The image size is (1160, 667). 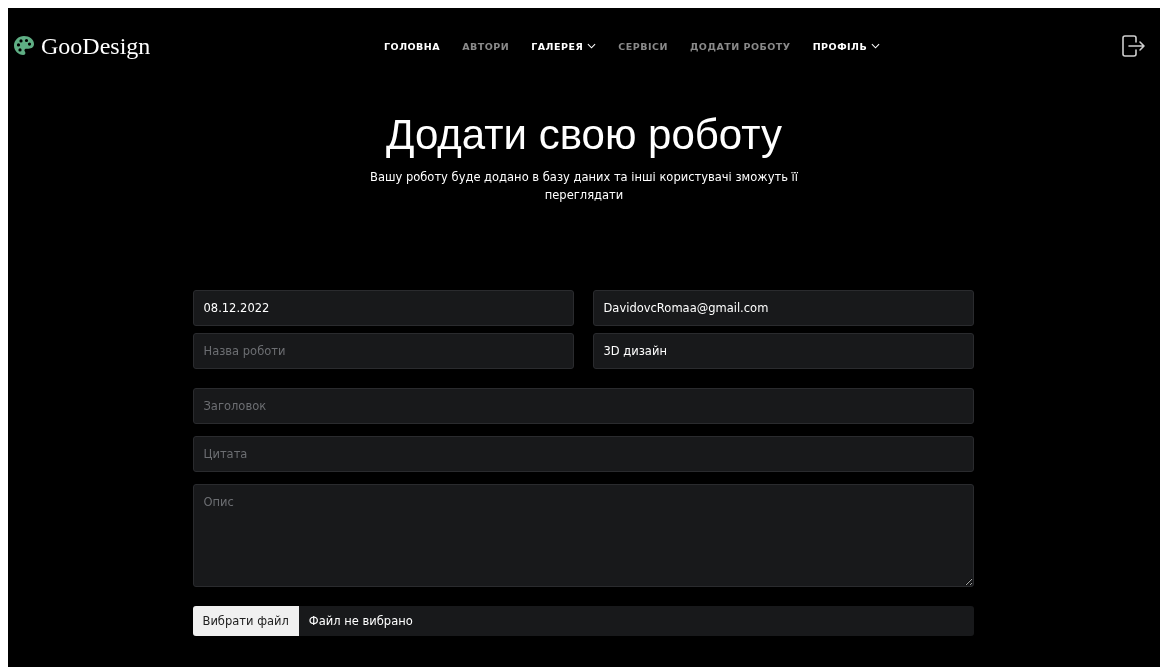 I want to click on input-field: Назва роботи, so click(x=383, y=351).